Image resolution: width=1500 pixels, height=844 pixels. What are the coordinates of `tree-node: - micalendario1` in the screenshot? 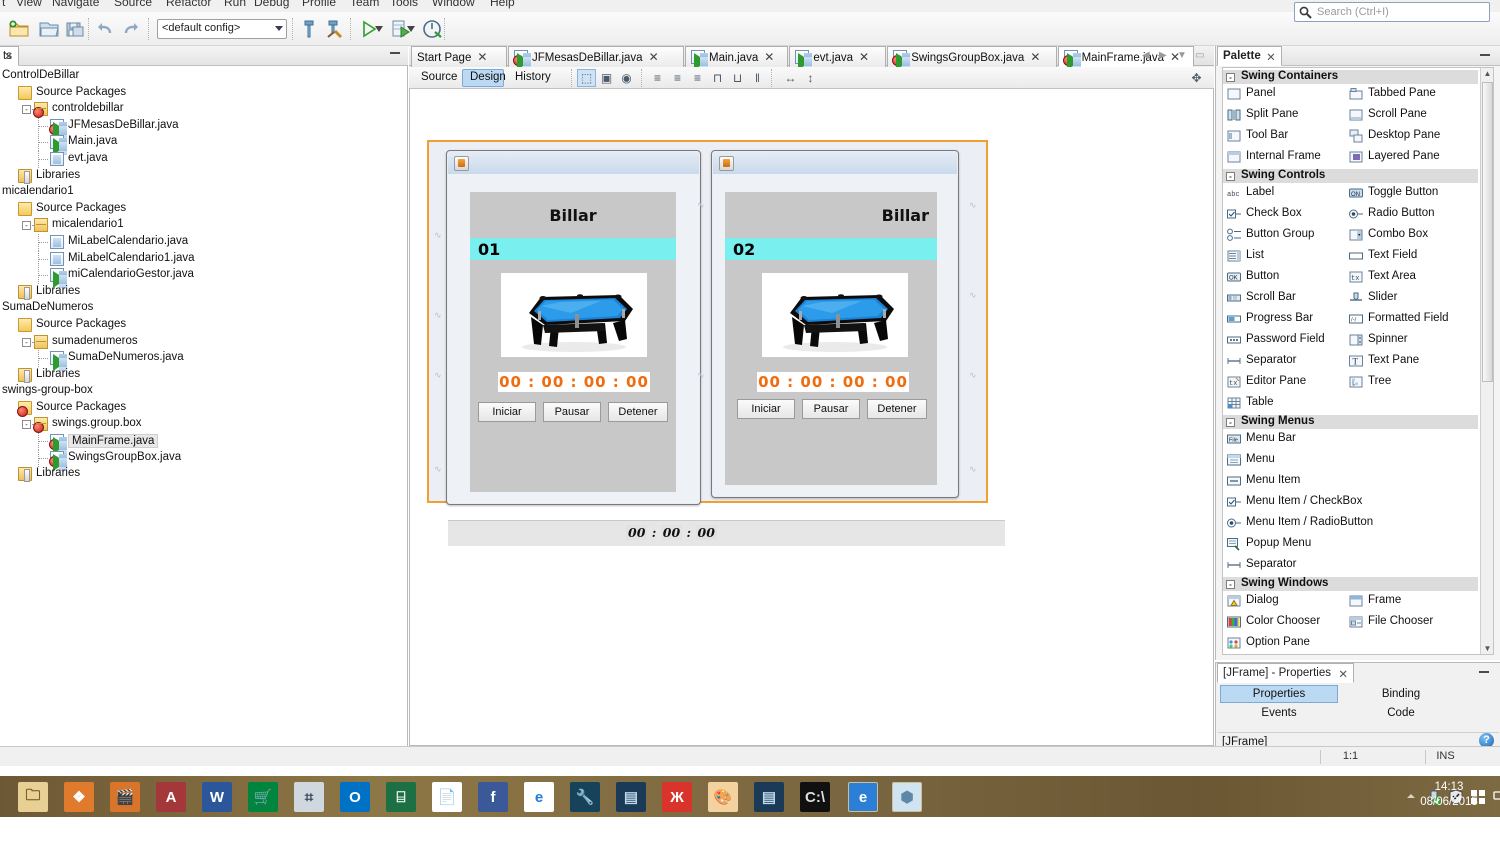 It's located at (204, 225).